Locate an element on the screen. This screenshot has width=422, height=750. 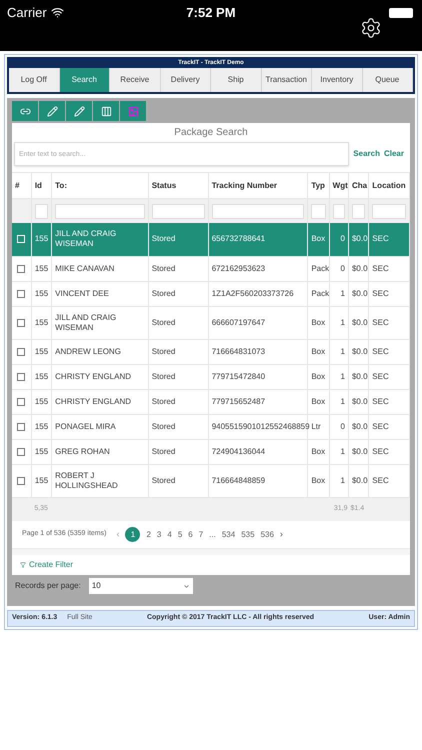
table-cell: 724904136044 is located at coordinates (239, 451).